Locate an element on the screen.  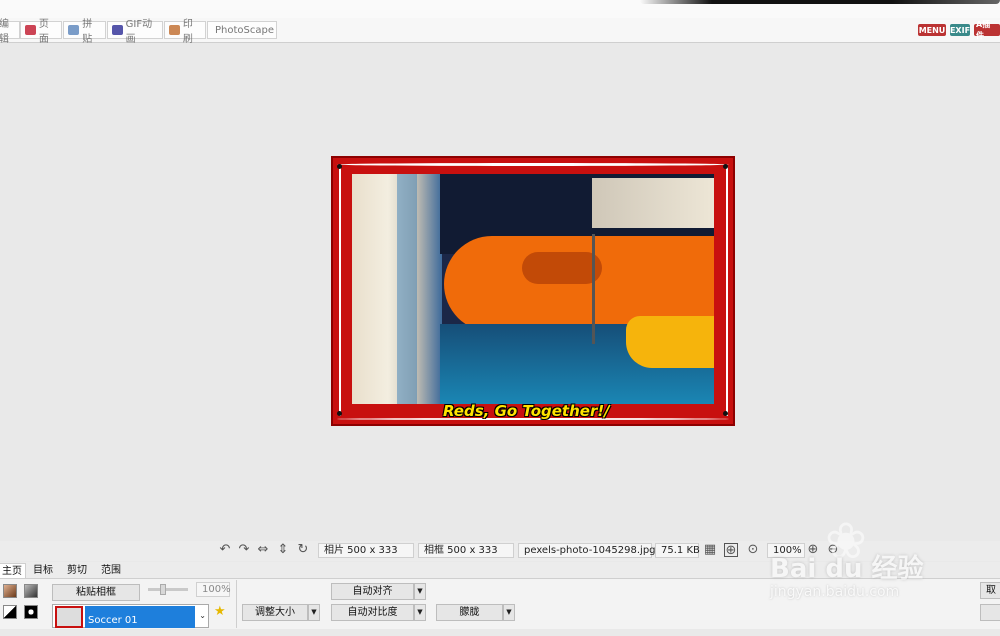
tab-page: 页面 is located at coordinates (41, 32).